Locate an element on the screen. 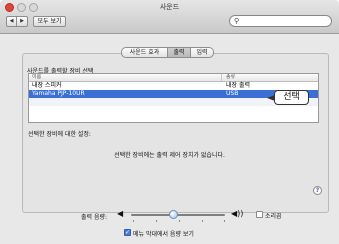 The image size is (339, 244). back-arrow-icon: ◀ is located at coordinates (11, 21).